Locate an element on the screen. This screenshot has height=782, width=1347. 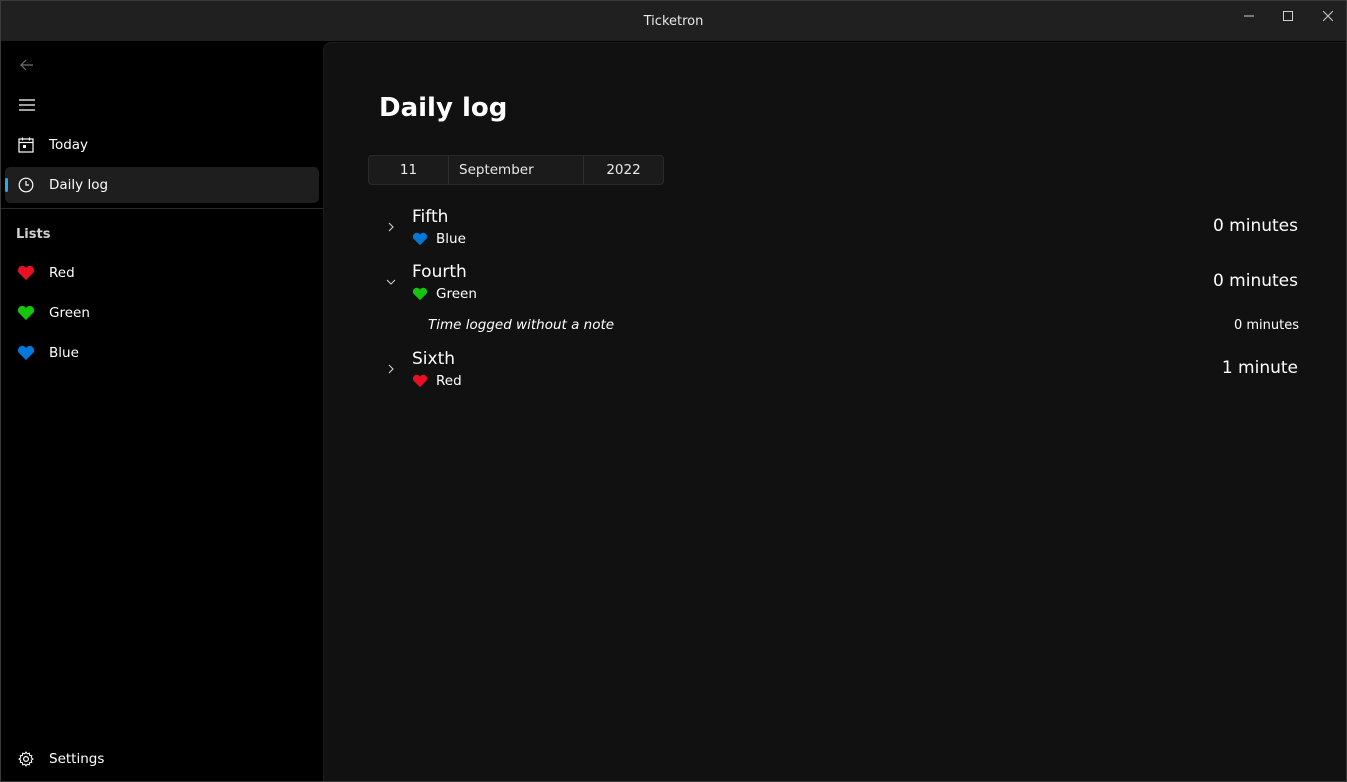
close-button is located at coordinates (1327, 16).